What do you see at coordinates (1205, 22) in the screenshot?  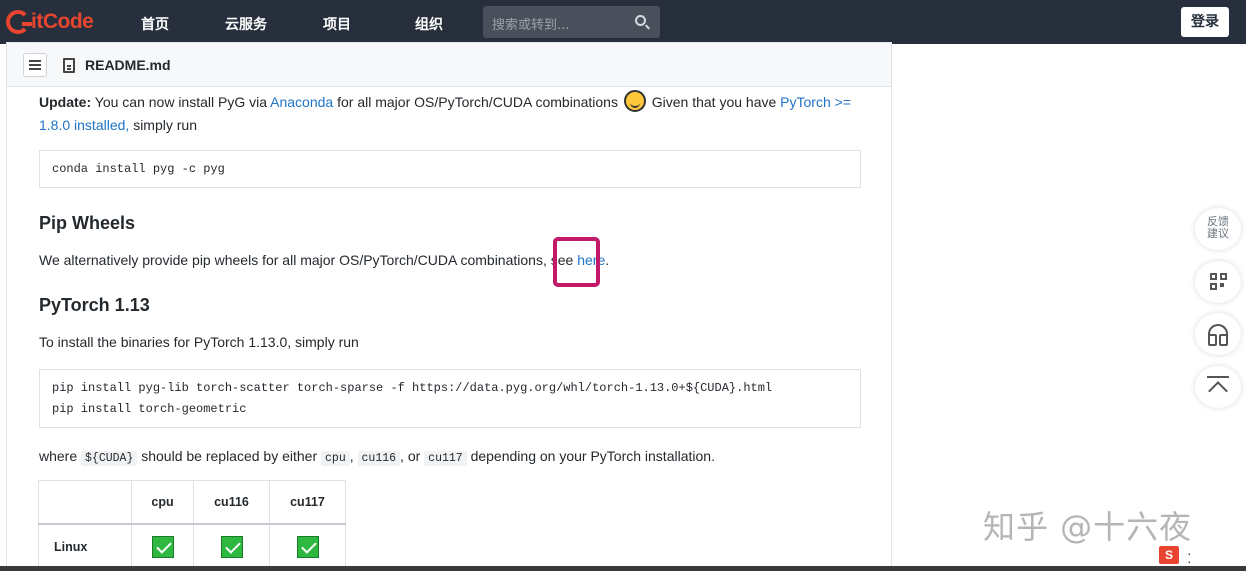 I see `login-button: 登录` at bounding box center [1205, 22].